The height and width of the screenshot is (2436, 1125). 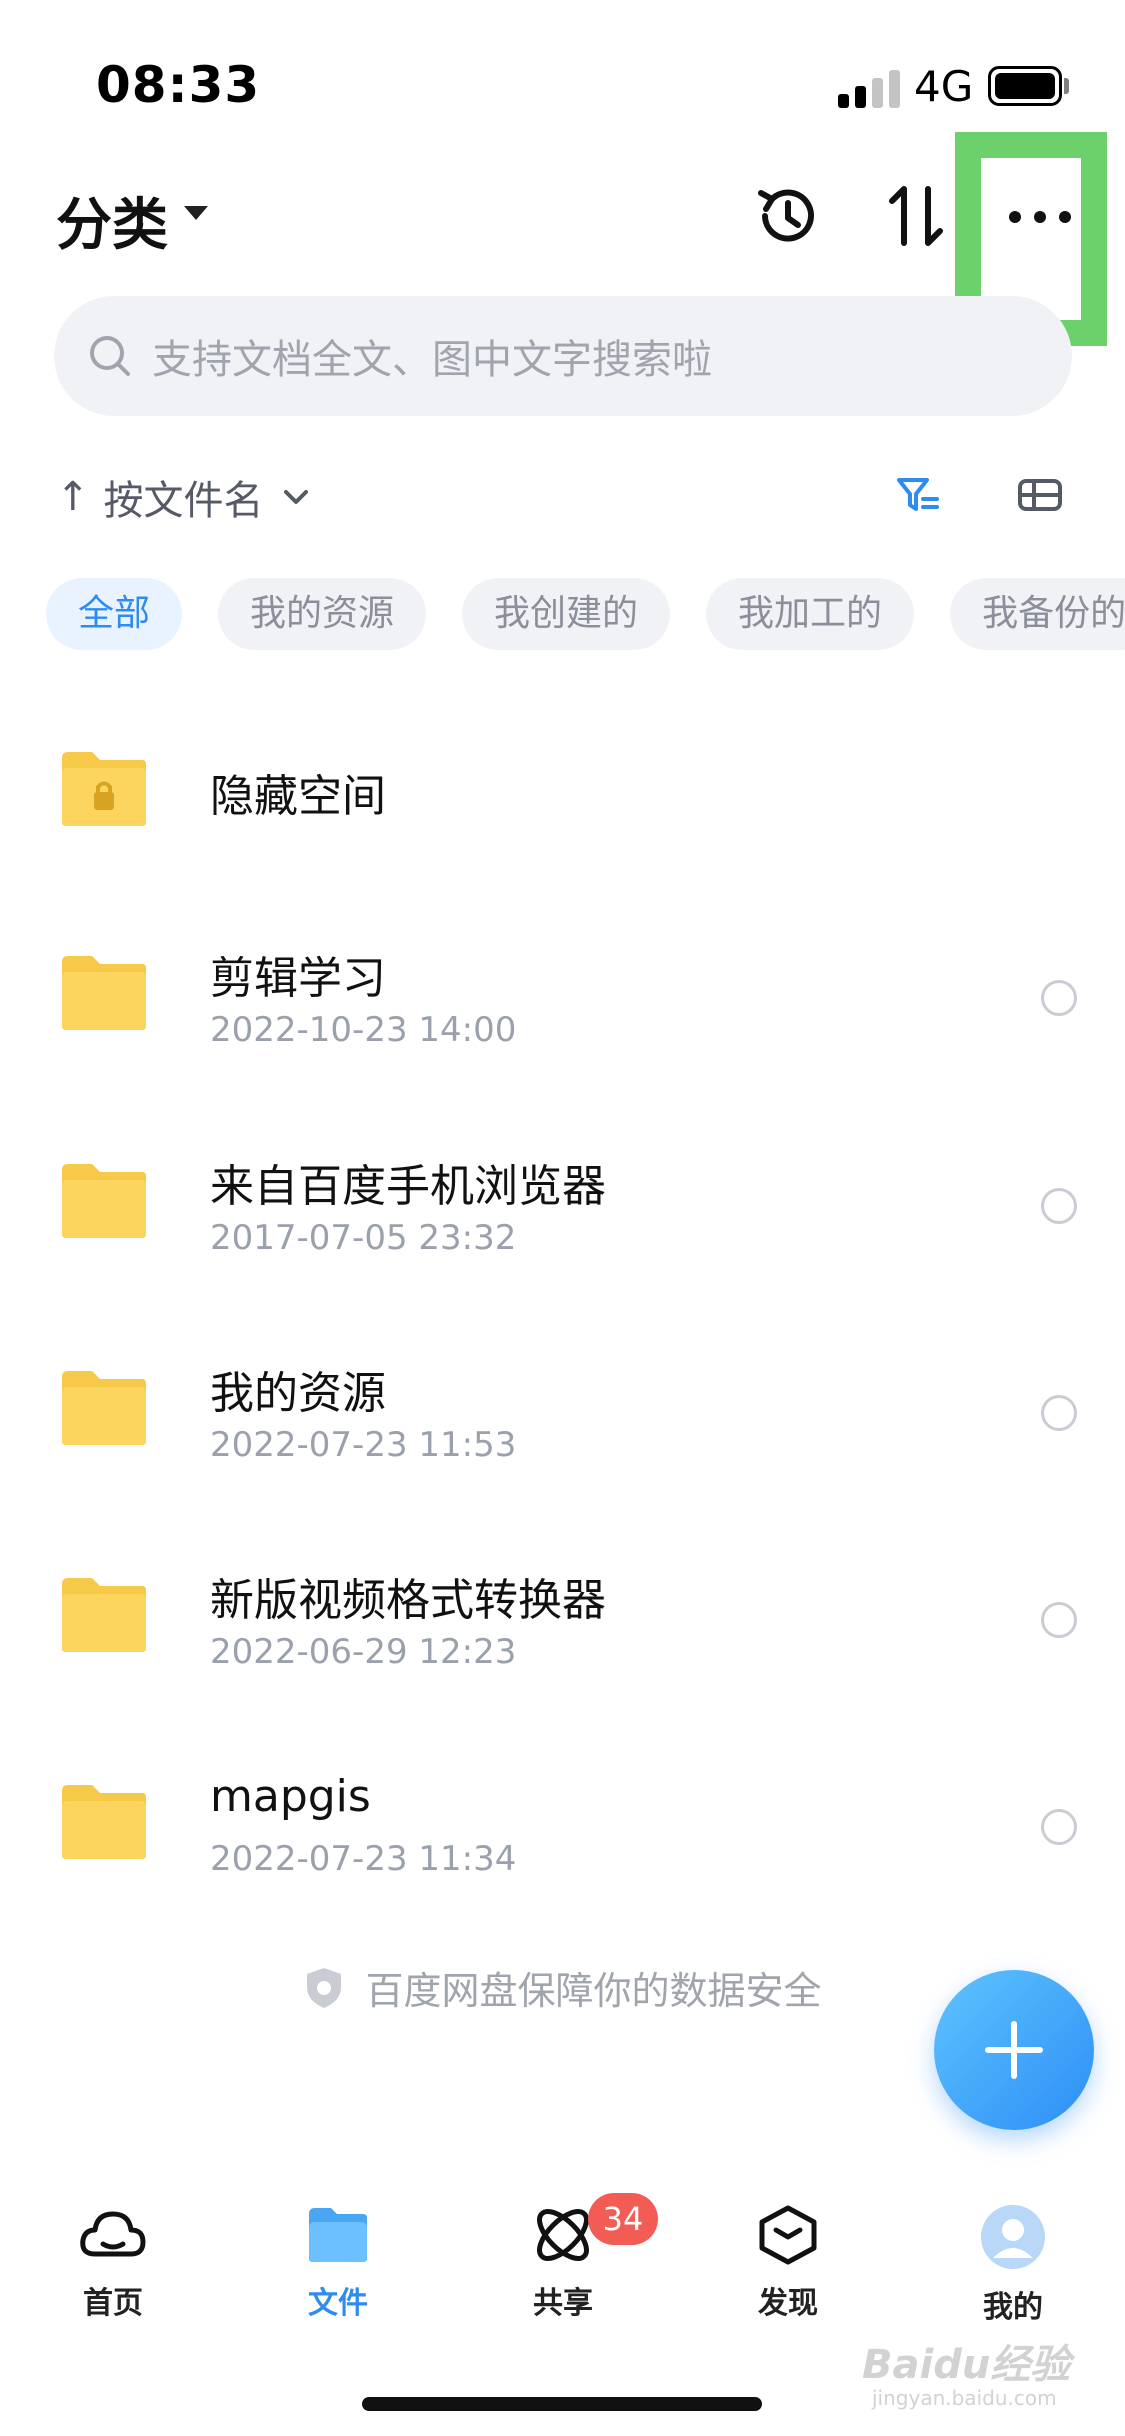 What do you see at coordinates (1013, 2237) in the screenshot?
I see `avatar-icon` at bounding box center [1013, 2237].